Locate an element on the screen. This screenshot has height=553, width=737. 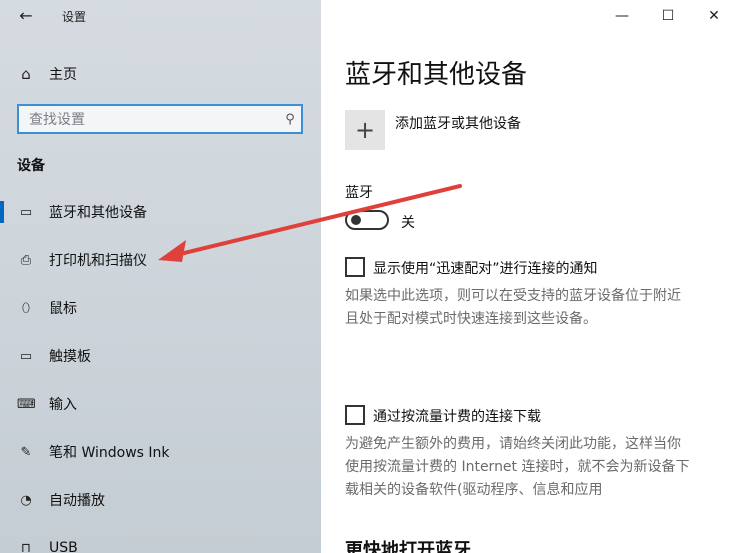
bluetooth-state-label: 关 is located at coordinates (408, 223).